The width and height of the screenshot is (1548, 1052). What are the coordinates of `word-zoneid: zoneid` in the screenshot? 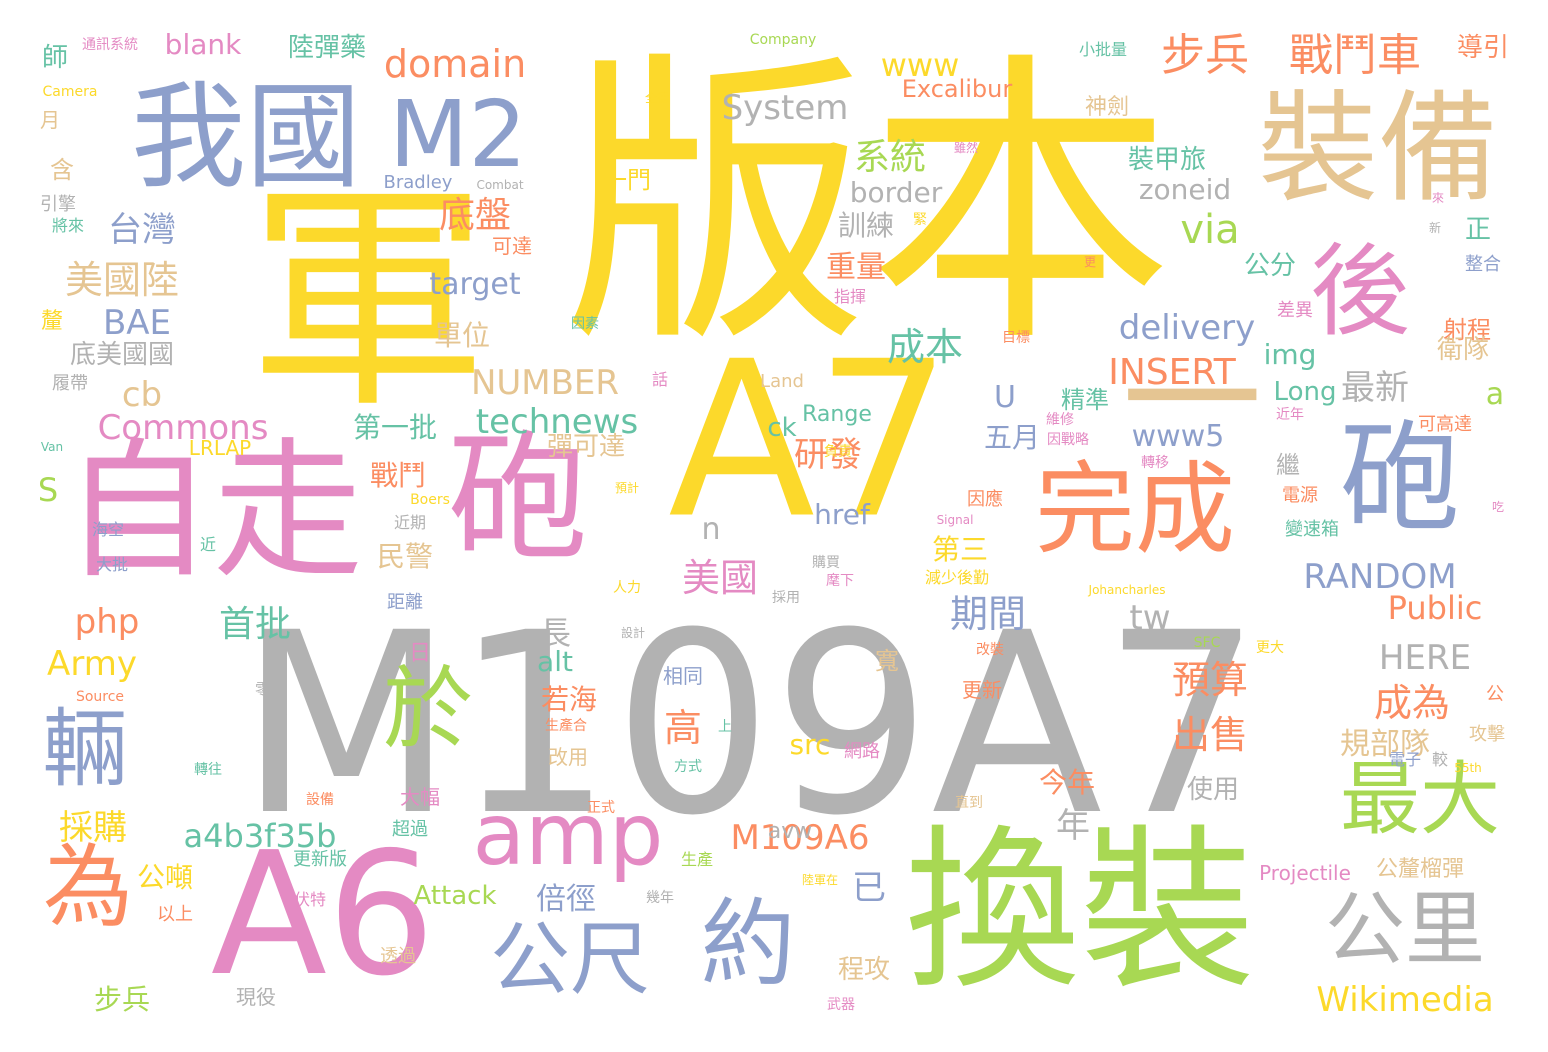 It's located at (1185, 189).